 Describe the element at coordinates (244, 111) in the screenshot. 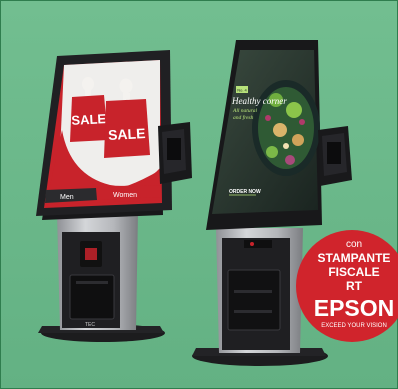

I see `subline-1: All natural` at that location.